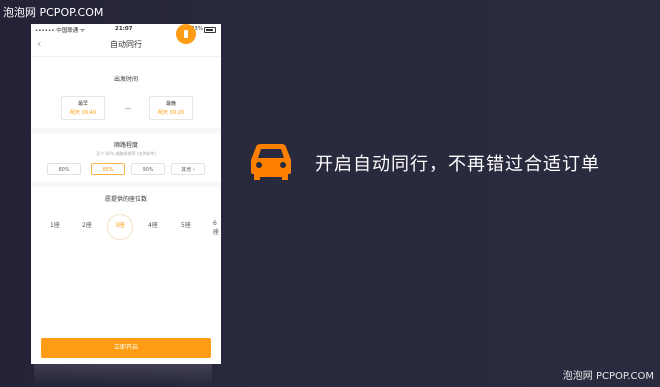 The image size is (660, 387). Describe the element at coordinates (128, 108) in the screenshot. I see `time-range-dash` at that location.